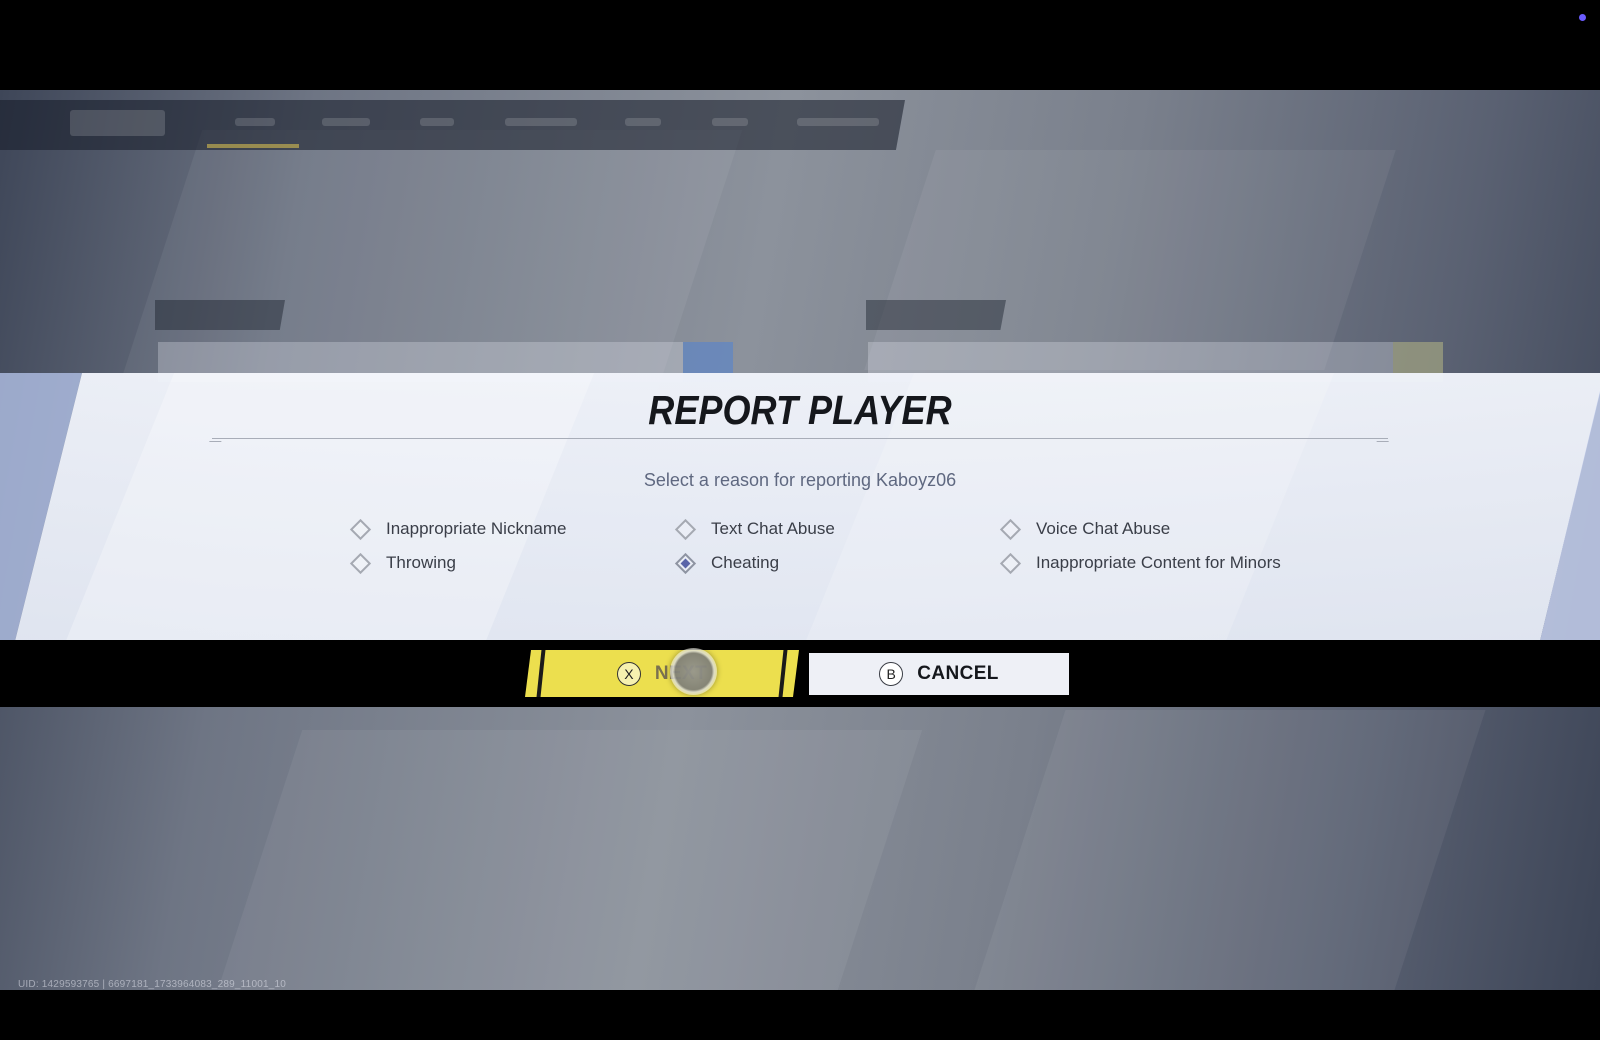  What do you see at coordinates (800, 45) in the screenshot?
I see `letterbox-top` at bounding box center [800, 45].